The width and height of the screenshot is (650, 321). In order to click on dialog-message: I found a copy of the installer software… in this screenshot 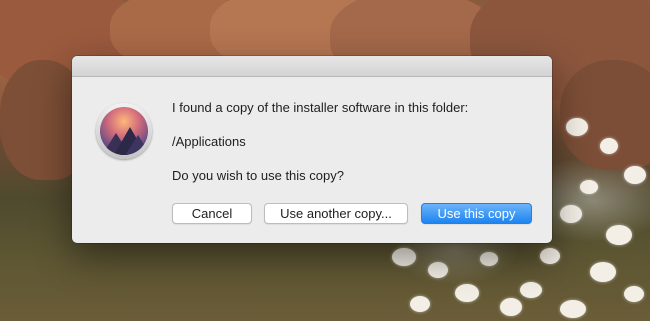, I will do `click(320, 107)`.